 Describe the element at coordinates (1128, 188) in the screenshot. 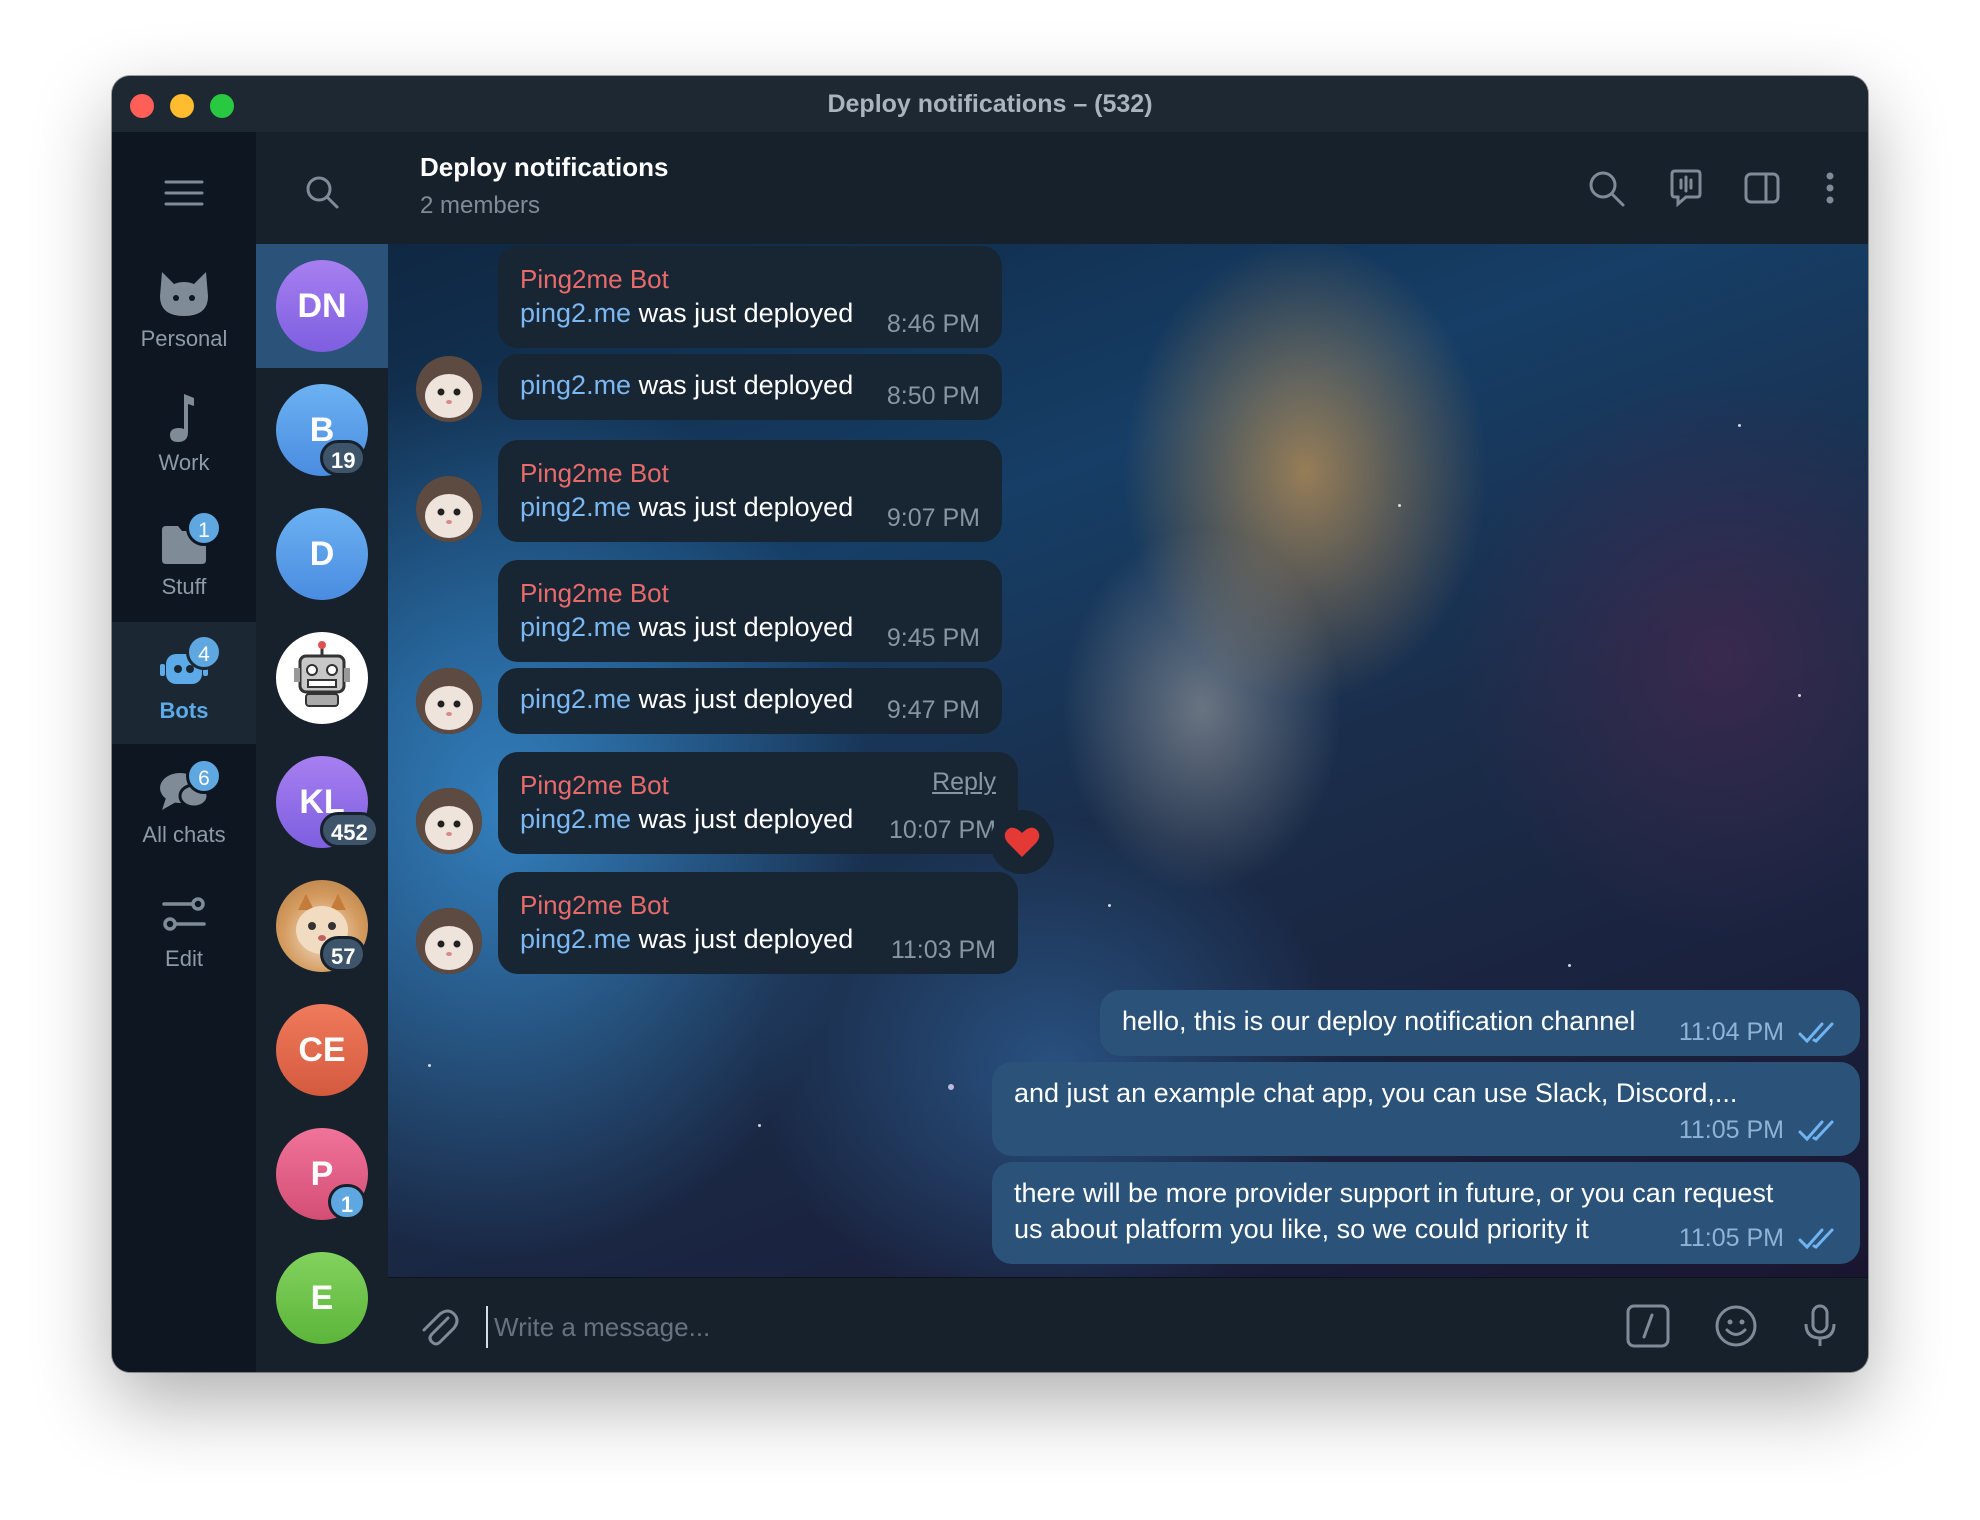

I see `chat-header: Deploy notifications 2 members` at that location.